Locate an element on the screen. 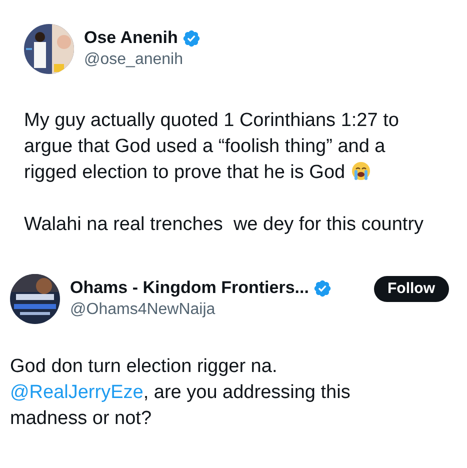 Image resolution: width=467 pixels, height=468 pixels. follow-button: Follow is located at coordinates (411, 289).